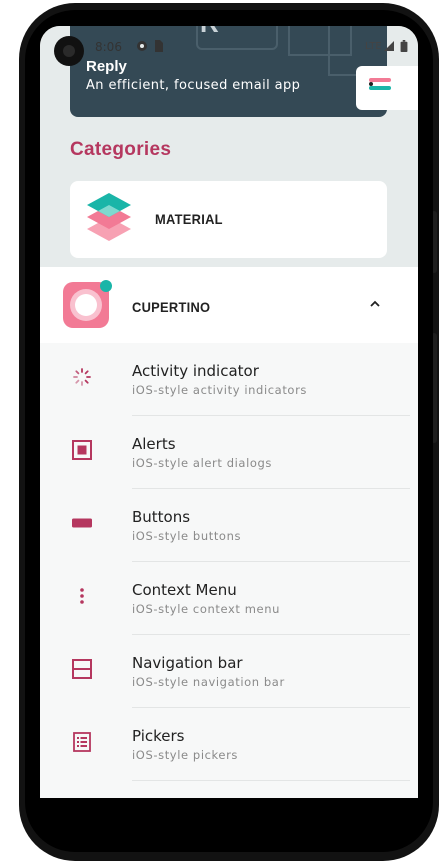 The width and height of the screenshot is (447, 863). I want to click on list-item-context-menu: Context Menu iOS-style context menu, so click(229, 598).